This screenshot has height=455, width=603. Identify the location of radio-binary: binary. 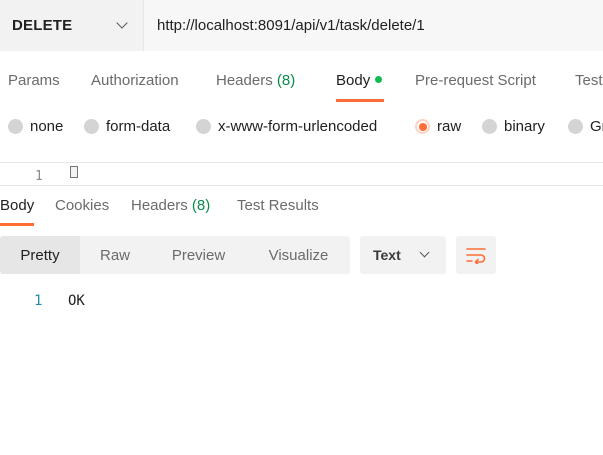
(513, 126).